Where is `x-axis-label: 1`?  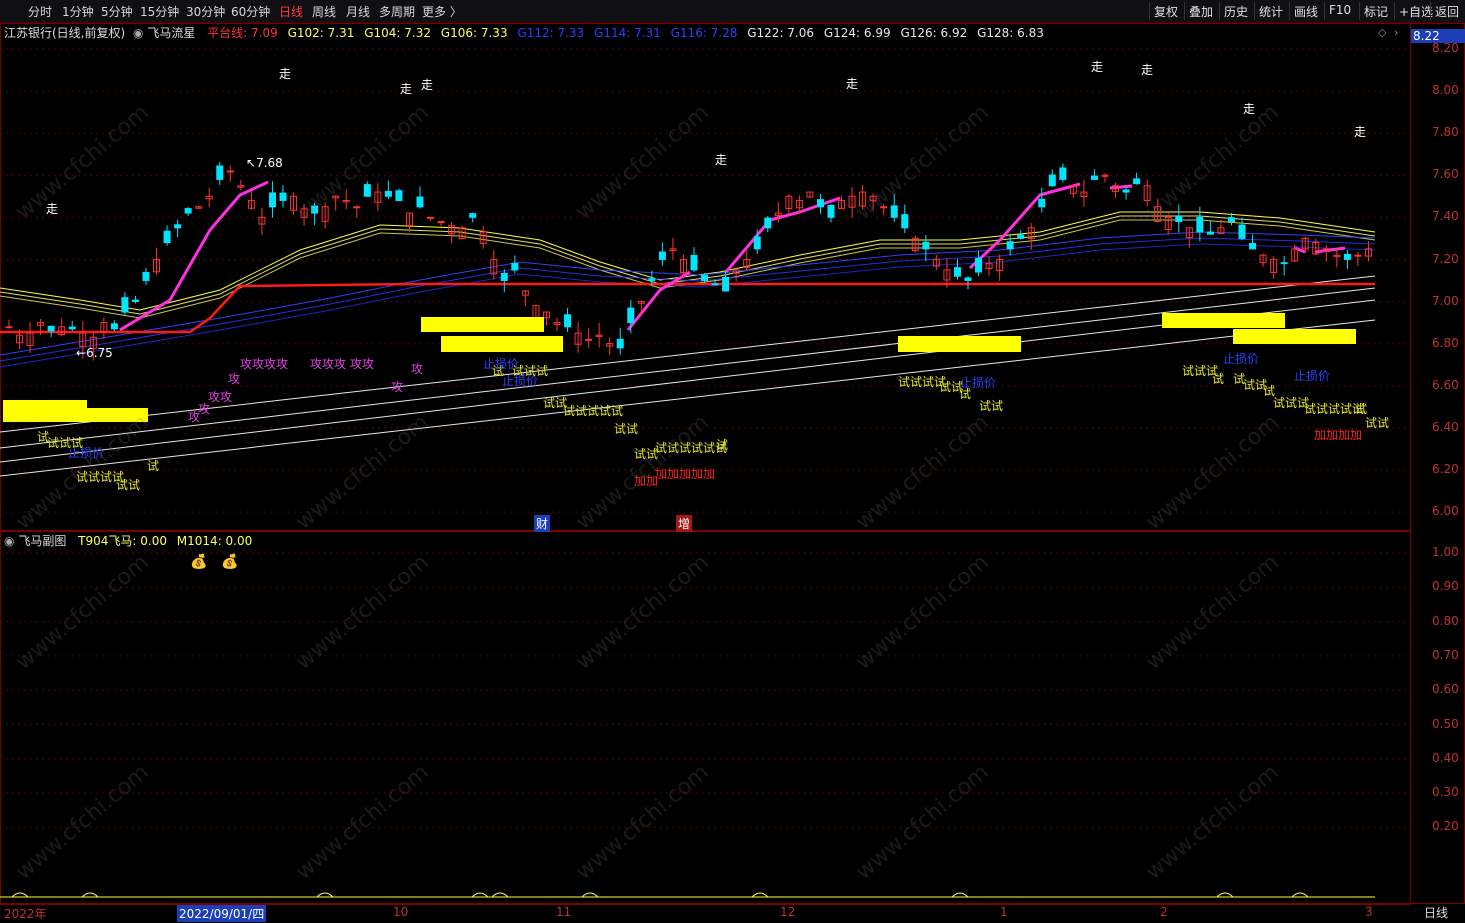
x-axis-label: 1 is located at coordinates (1004, 912).